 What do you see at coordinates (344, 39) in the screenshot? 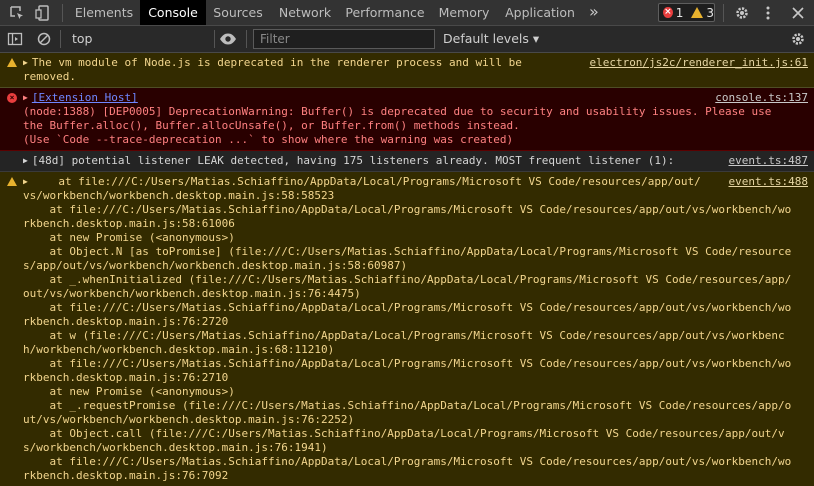
I see `filter-input` at bounding box center [344, 39].